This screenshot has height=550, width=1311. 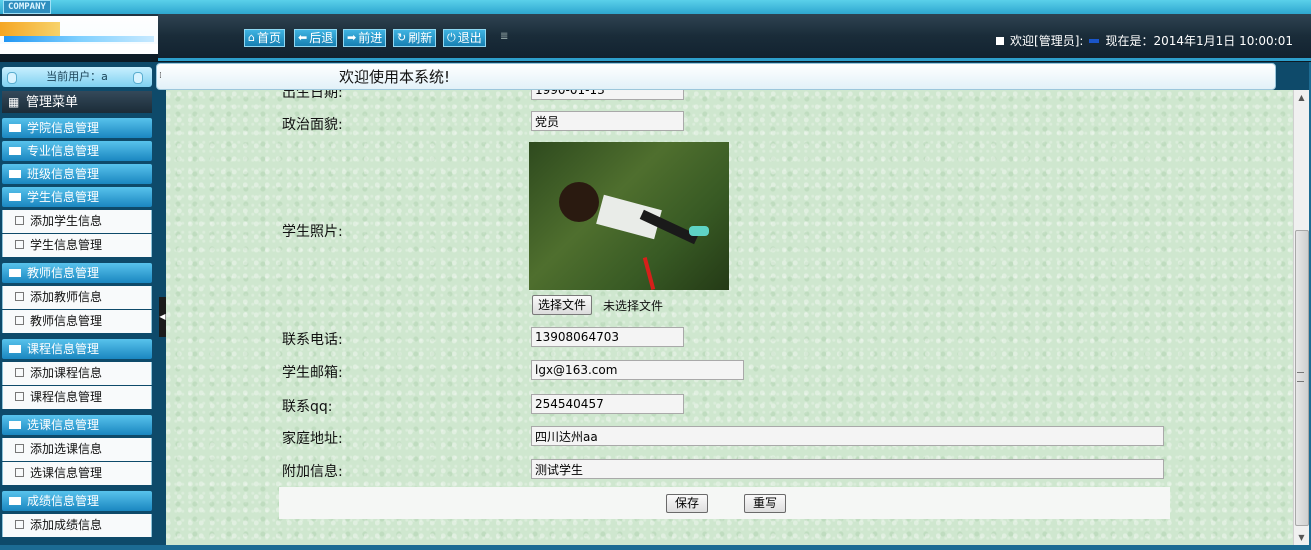 What do you see at coordinates (1199, 41) in the screenshot?
I see `current-time-text: 现在是：2014年1月1日 10:00:01` at bounding box center [1199, 41].